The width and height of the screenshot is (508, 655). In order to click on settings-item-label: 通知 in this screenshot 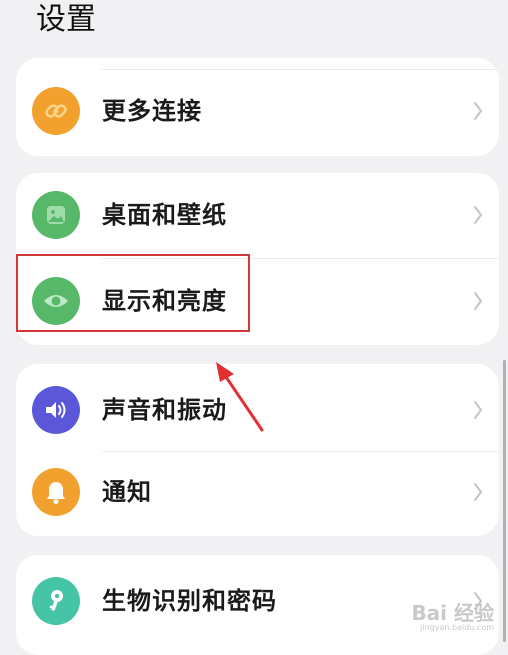, I will do `click(127, 492)`.